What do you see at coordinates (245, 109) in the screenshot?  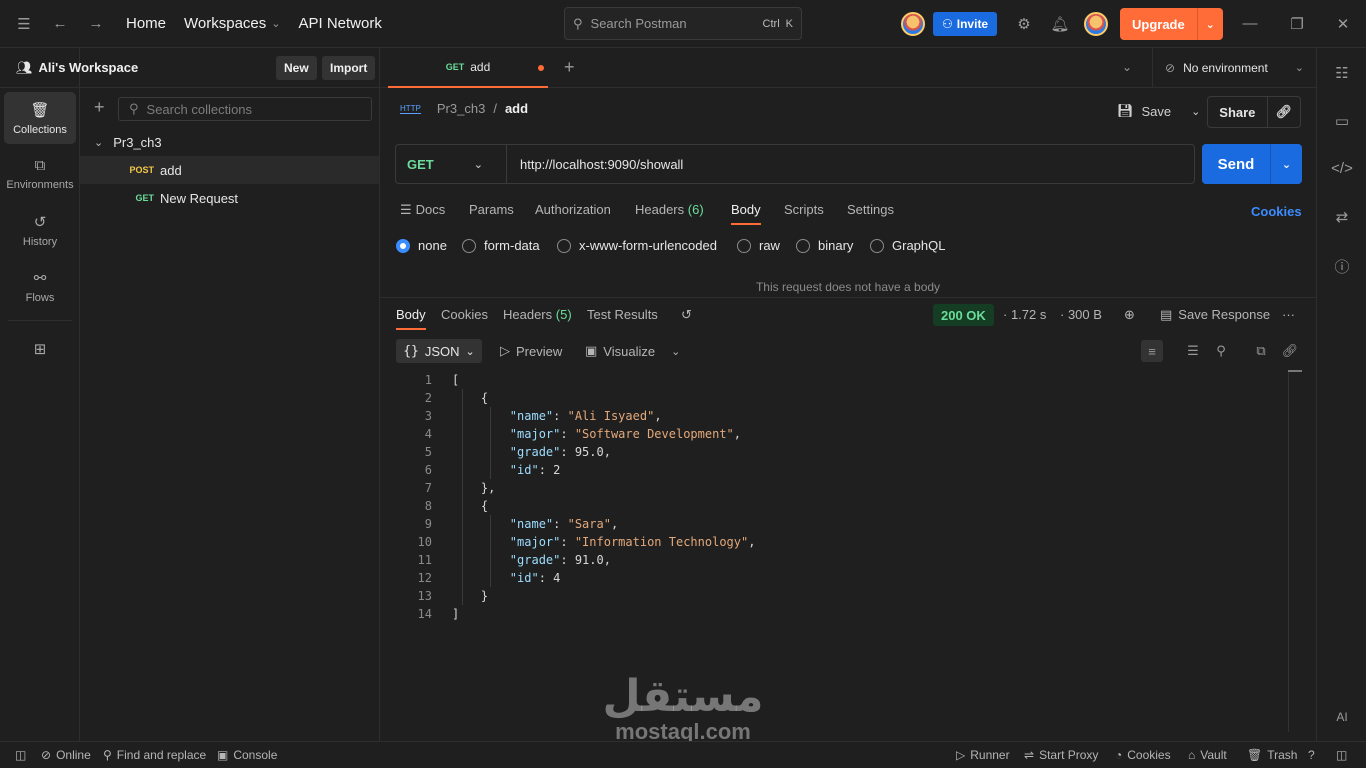 I see `collections-search-input: ⚲ Search collections` at bounding box center [245, 109].